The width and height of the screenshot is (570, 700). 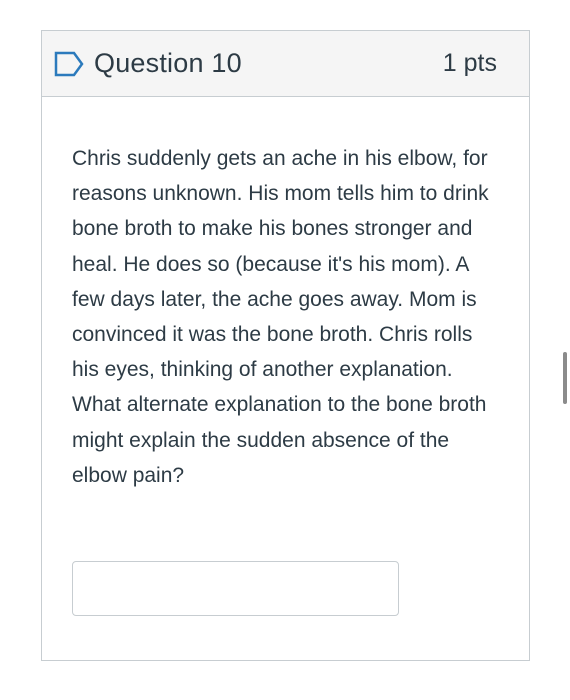 I want to click on answer-input, so click(x=235, y=588).